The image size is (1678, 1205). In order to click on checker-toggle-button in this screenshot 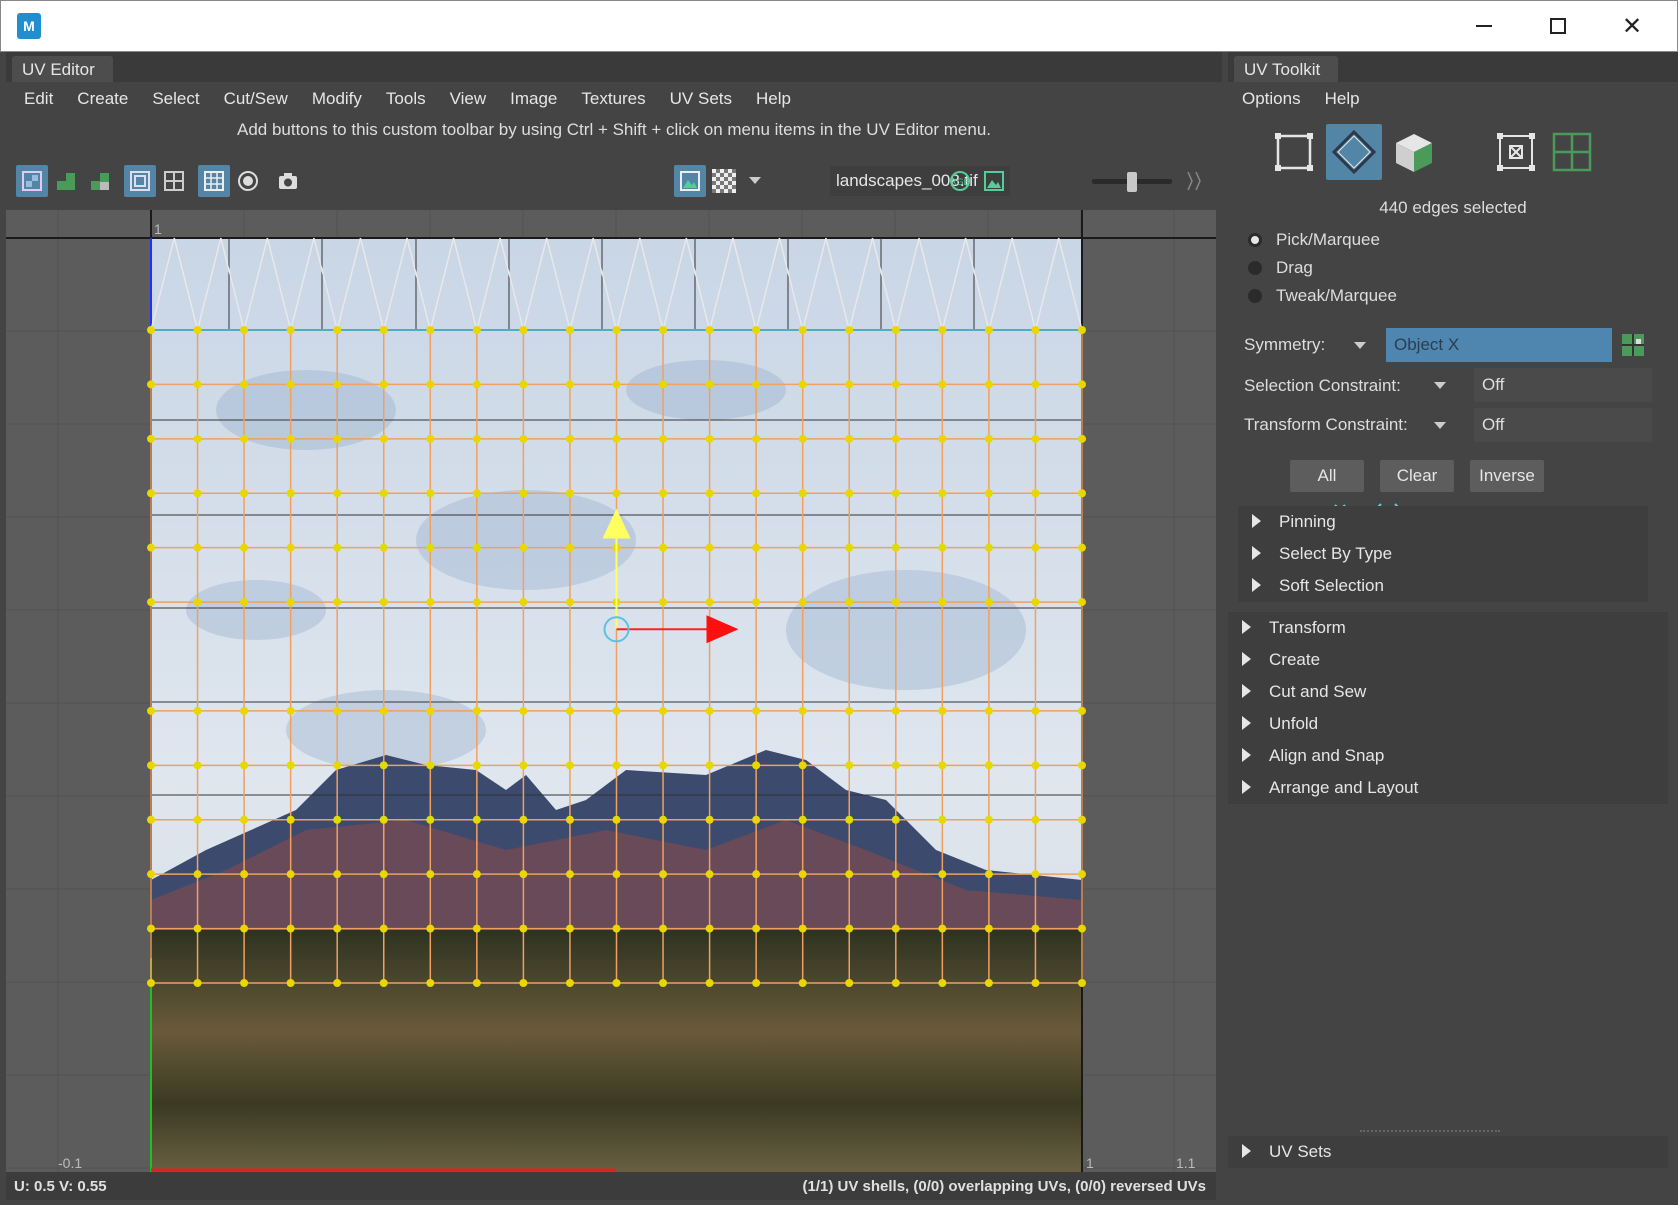, I will do `click(724, 181)`.